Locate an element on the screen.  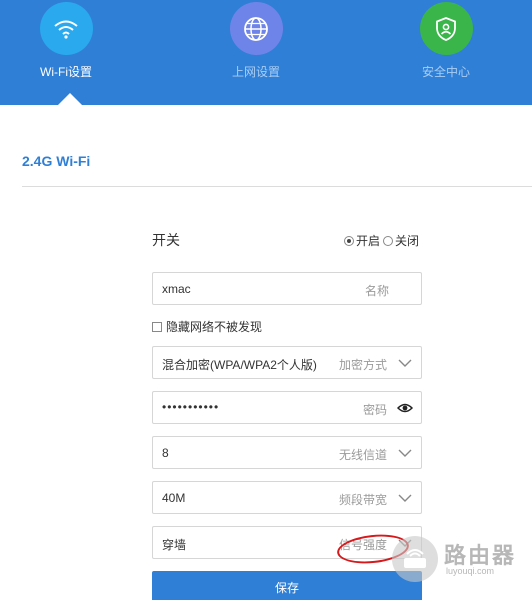
nav-label-wifi: Wi-Fi设置 is located at coordinates (66, 72).